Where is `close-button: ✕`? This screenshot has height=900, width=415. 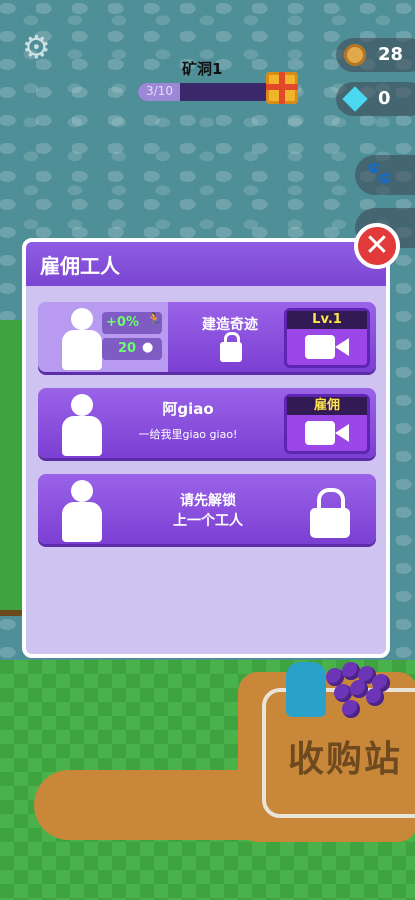
close-button: ✕ is located at coordinates (377, 246).